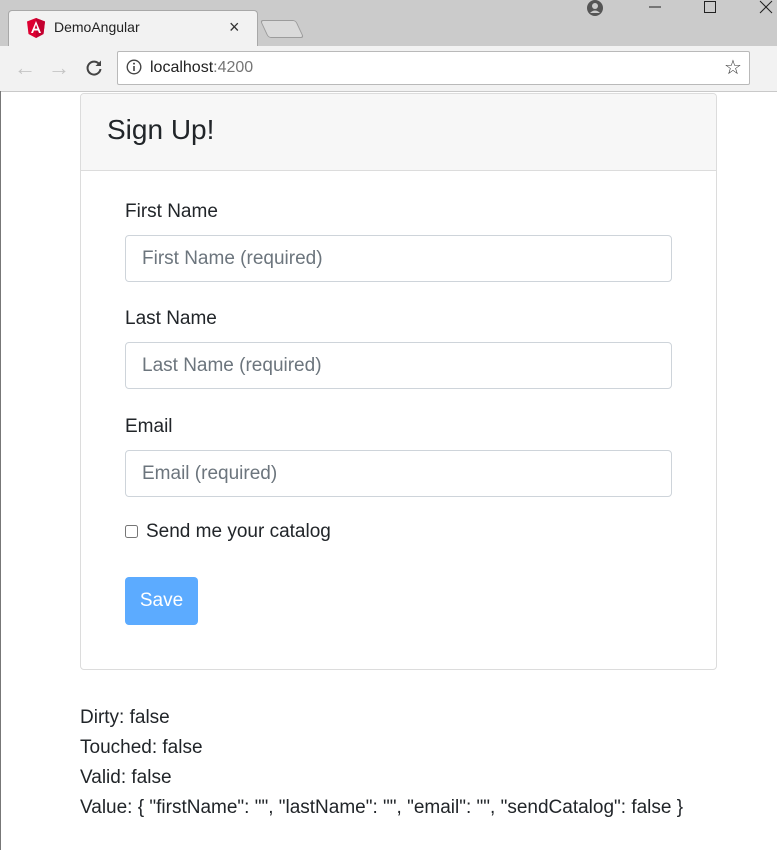 The image size is (777, 850). What do you see at coordinates (0, 470) in the screenshot?
I see `window-border` at bounding box center [0, 470].